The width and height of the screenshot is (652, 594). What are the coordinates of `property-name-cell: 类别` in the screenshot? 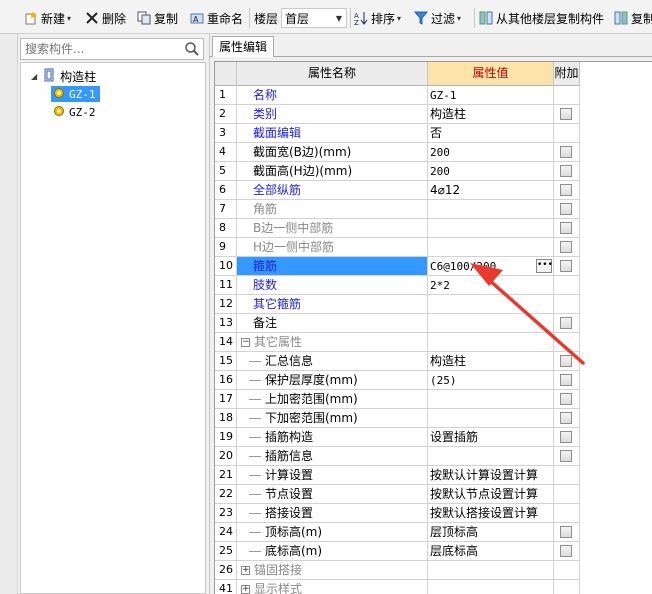 It's located at (332, 114).